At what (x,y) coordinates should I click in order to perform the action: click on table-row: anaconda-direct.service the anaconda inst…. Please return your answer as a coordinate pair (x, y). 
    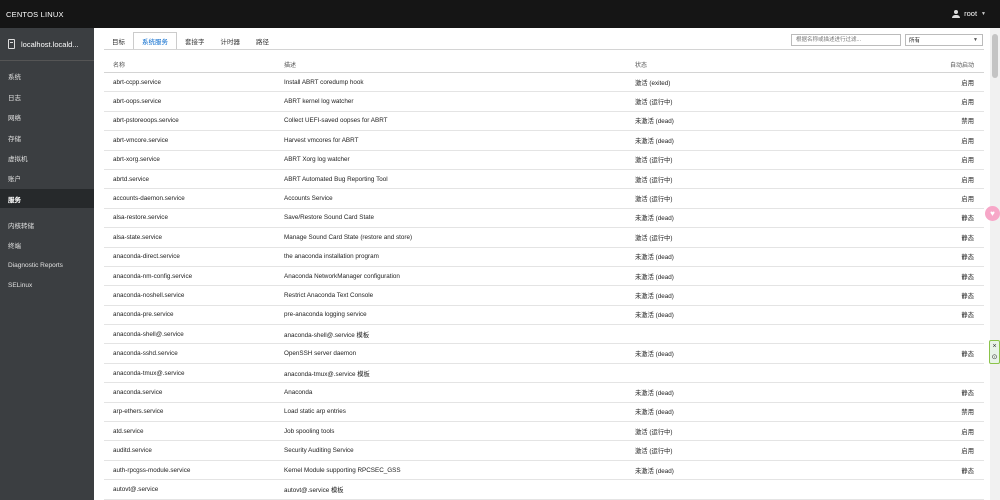
    Looking at the image, I should click on (544, 257).